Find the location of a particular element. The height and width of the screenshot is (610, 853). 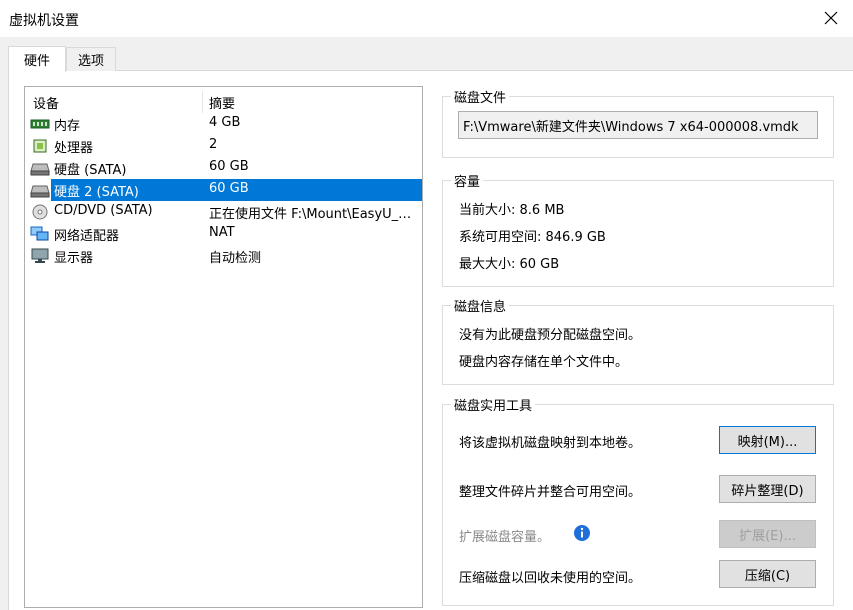

device-summary: 2 is located at coordinates (213, 144).